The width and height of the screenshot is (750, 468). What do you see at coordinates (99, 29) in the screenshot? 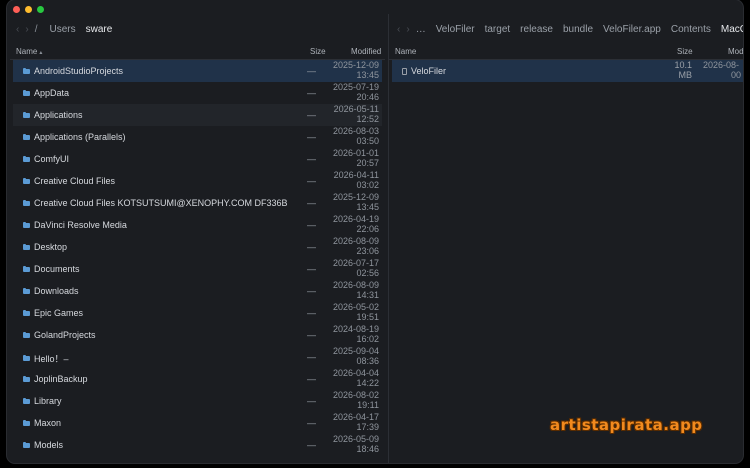
I see `breadcrumb-sware: sware` at bounding box center [99, 29].